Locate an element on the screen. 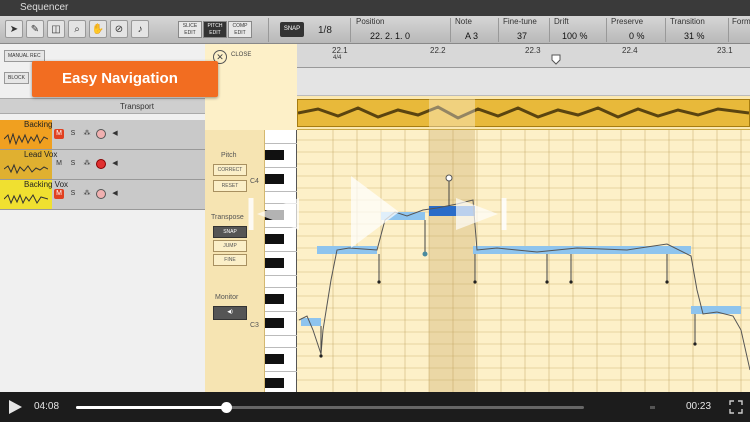  feature-banner: Easy Navigation is located at coordinates (125, 79).